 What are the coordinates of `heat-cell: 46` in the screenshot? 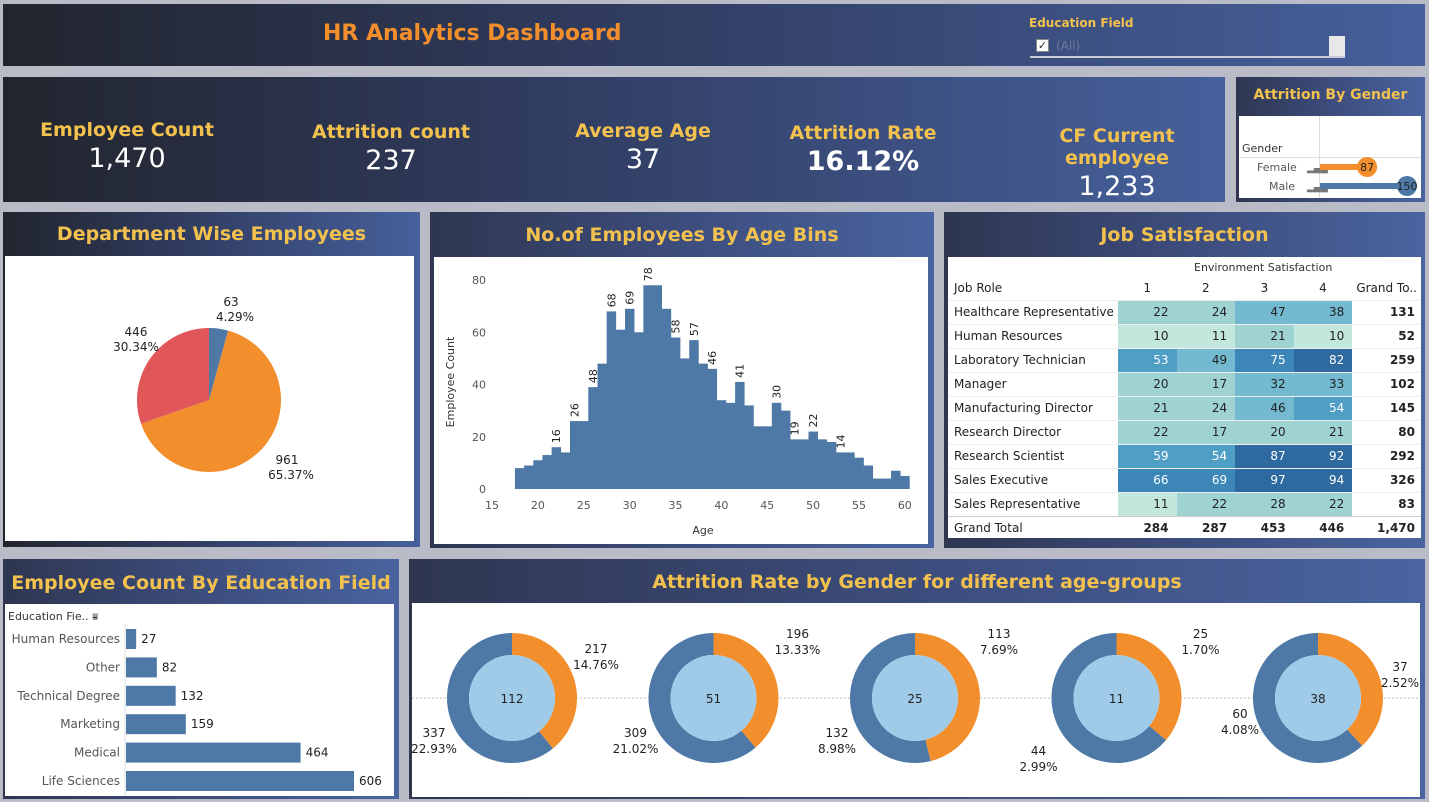 It's located at (1264, 408).